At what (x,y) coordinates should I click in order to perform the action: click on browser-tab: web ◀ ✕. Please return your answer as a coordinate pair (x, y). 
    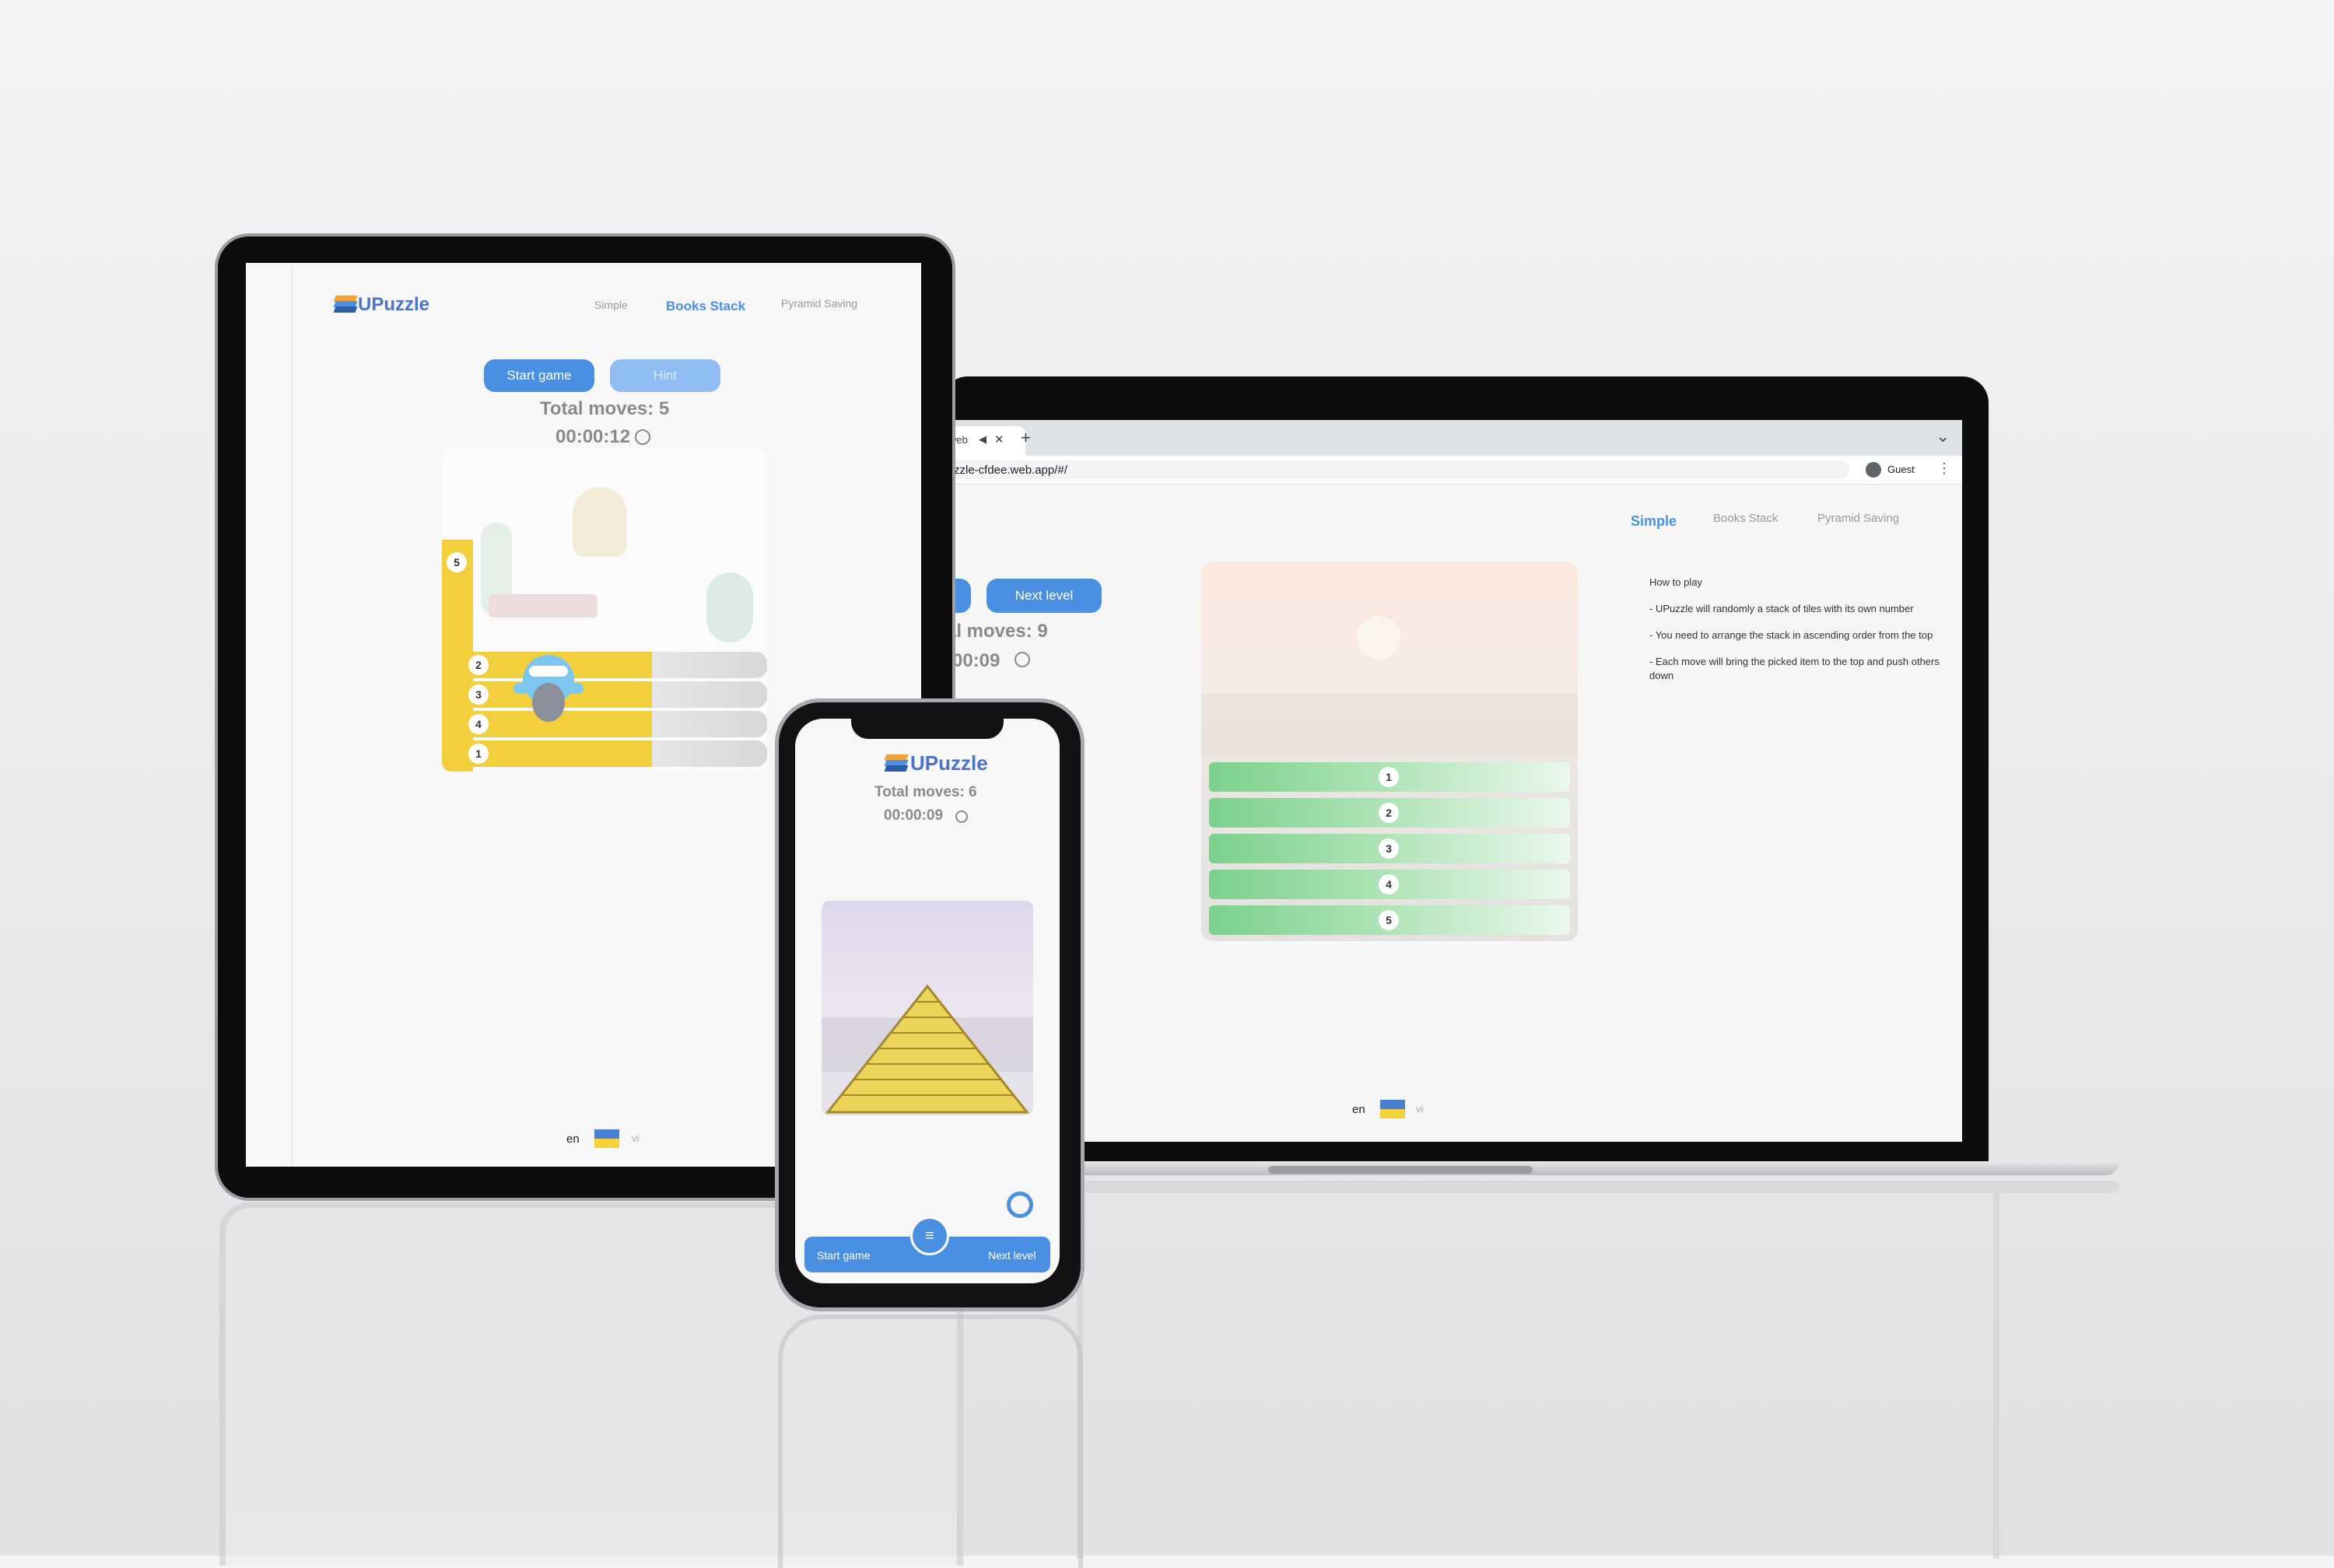
    Looking at the image, I should click on (987, 441).